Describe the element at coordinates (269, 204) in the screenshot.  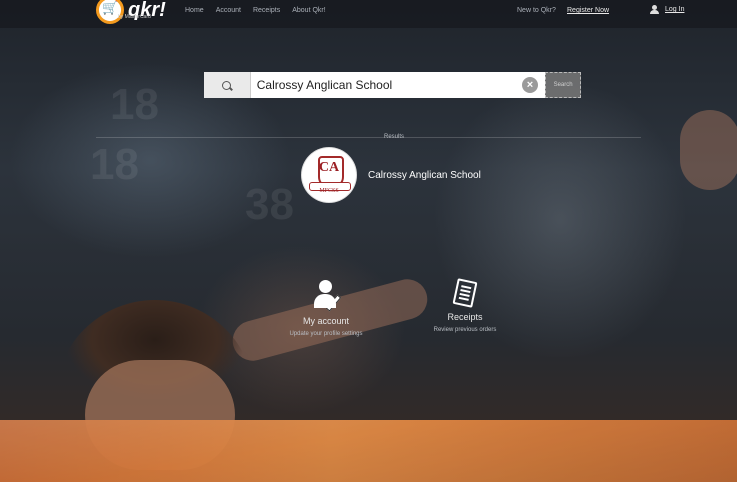
I see `background-chalk-number: 38` at that location.